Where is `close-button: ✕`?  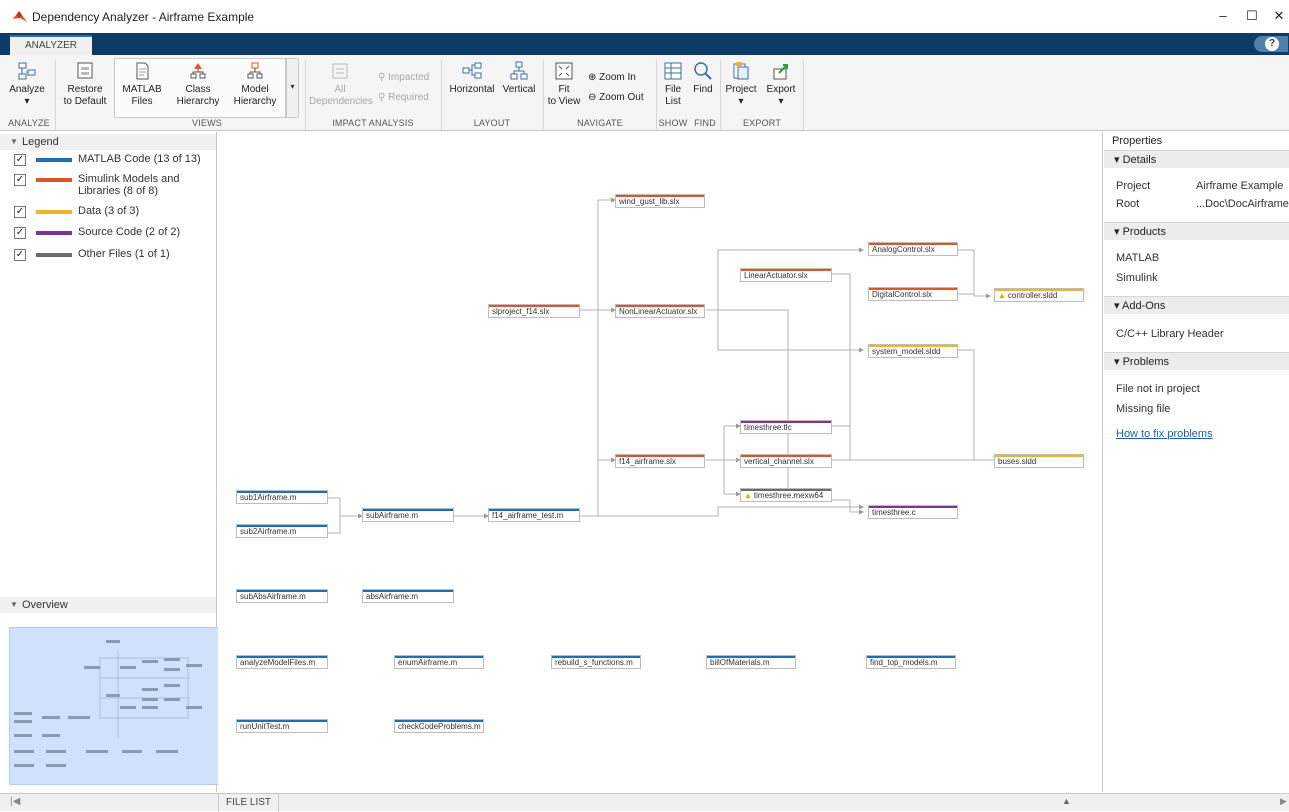 close-button: ✕ is located at coordinates (1278, 16).